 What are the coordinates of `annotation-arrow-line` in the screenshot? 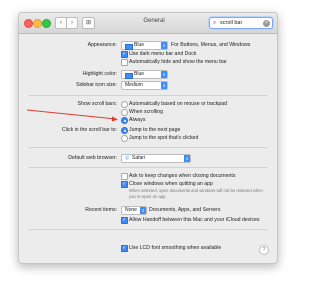 It's located at (71, 114).